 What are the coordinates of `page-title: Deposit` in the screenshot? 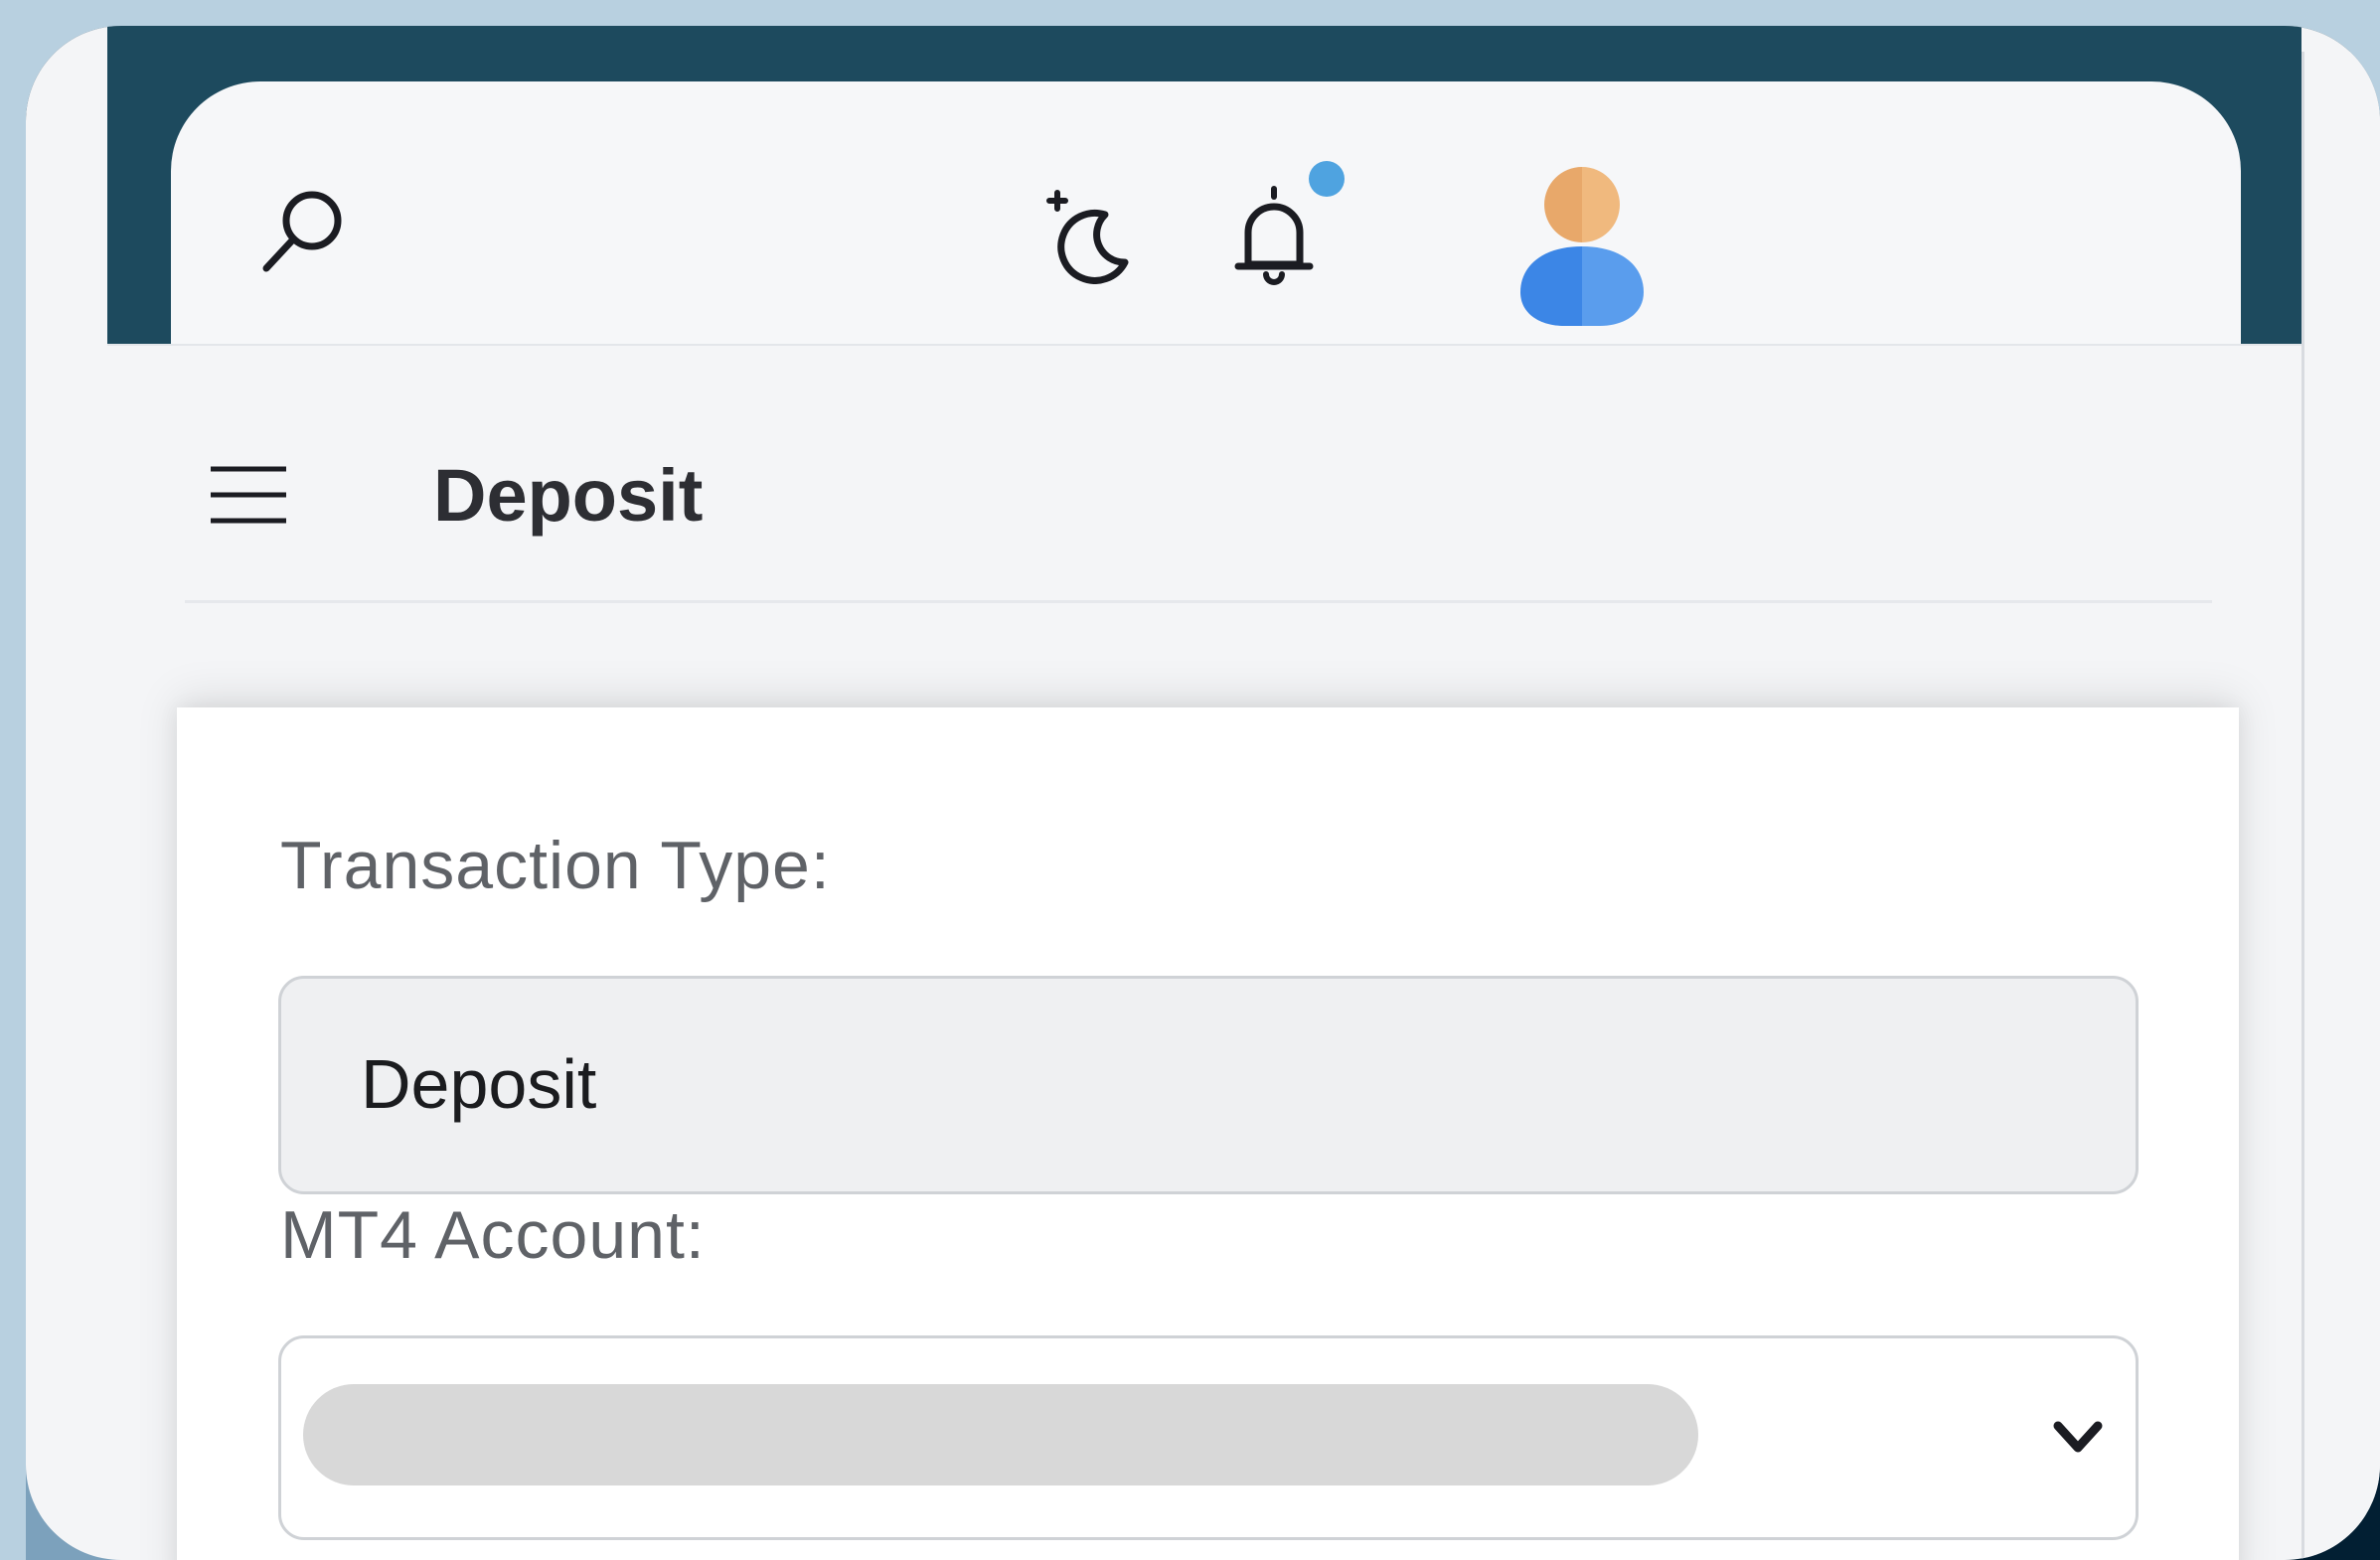 It's located at (568, 495).